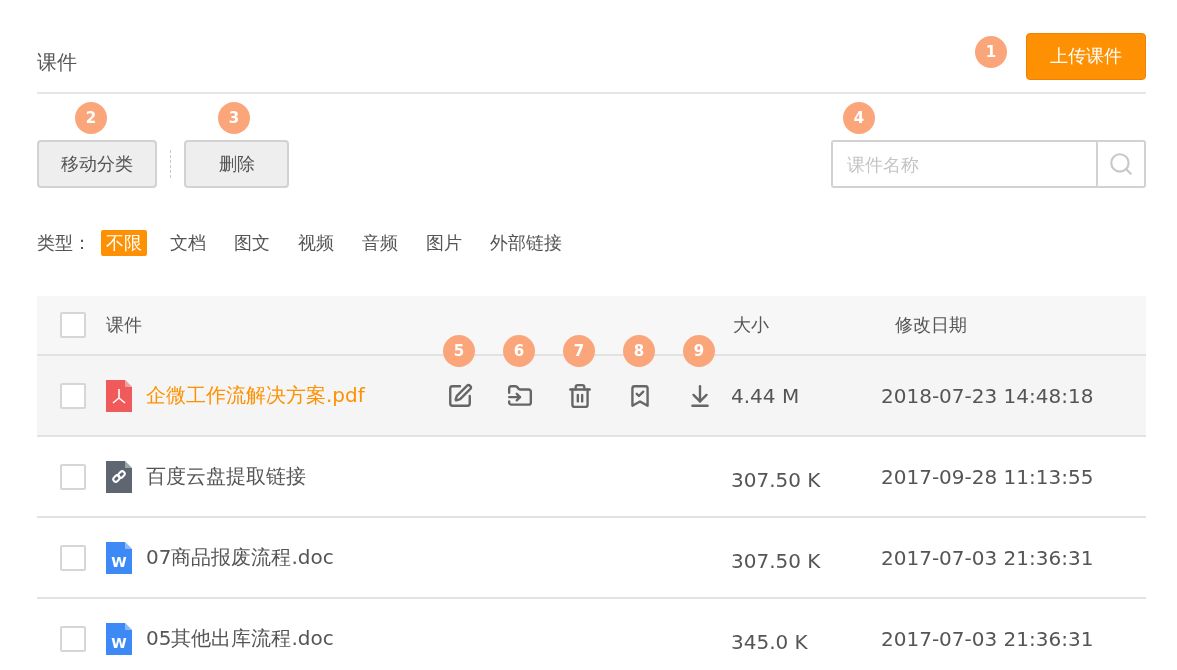 The width and height of the screenshot is (1177, 670). What do you see at coordinates (119, 476) in the screenshot?
I see `link-file-icon` at bounding box center [119, 476].